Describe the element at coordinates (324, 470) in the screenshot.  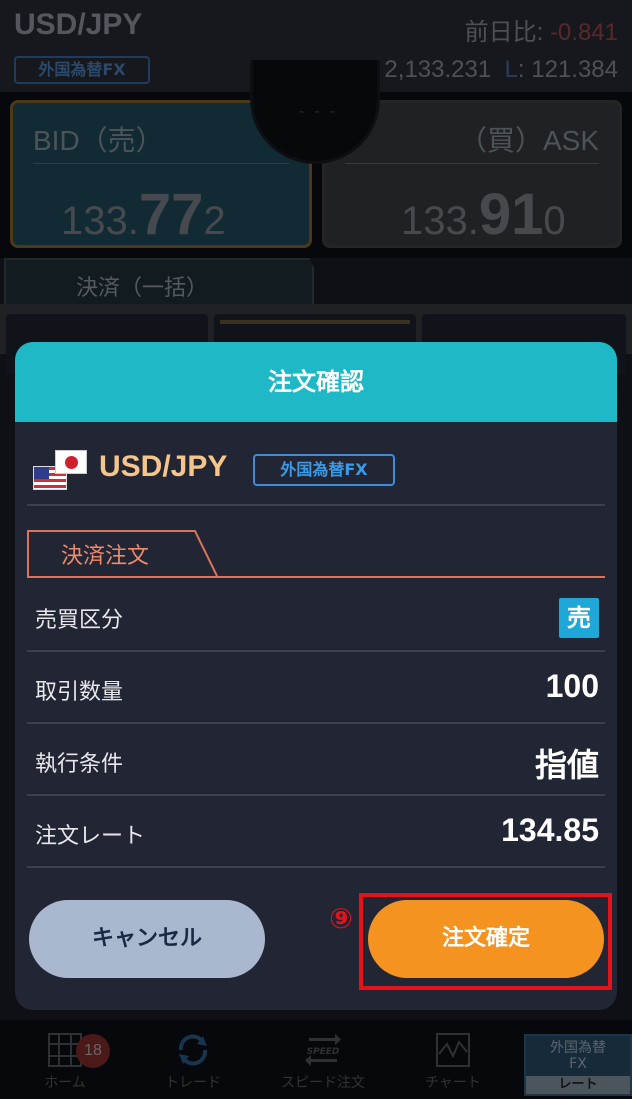
I see `dialog-product-tag: 外国為替FX` at that location.